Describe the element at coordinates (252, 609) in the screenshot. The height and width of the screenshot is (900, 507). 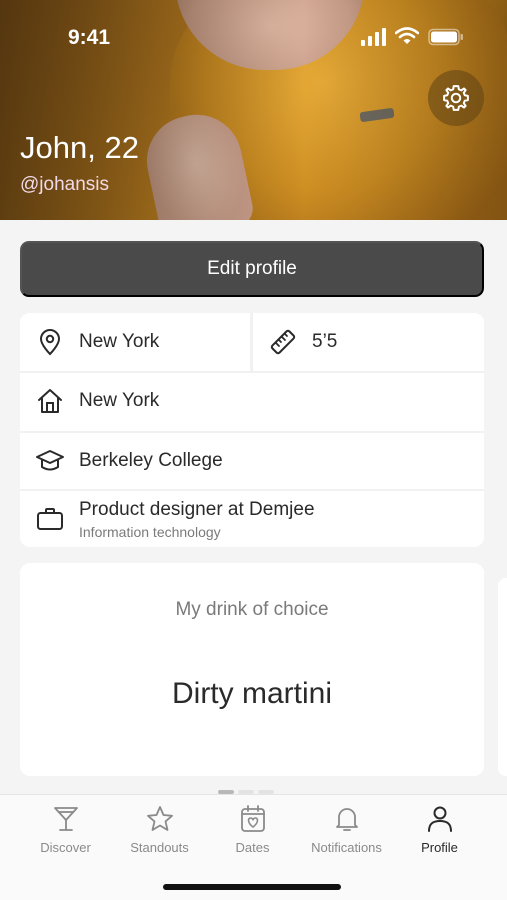
I see `prompt-question: My drink of choice` at that location.